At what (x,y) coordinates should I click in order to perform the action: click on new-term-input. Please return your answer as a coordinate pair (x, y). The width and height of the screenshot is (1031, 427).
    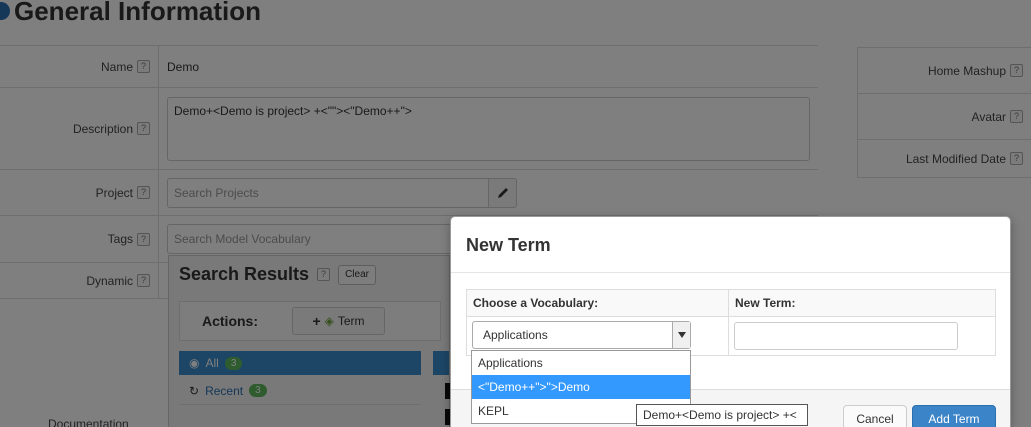
    Looking at the image, I should click on (846, 336).